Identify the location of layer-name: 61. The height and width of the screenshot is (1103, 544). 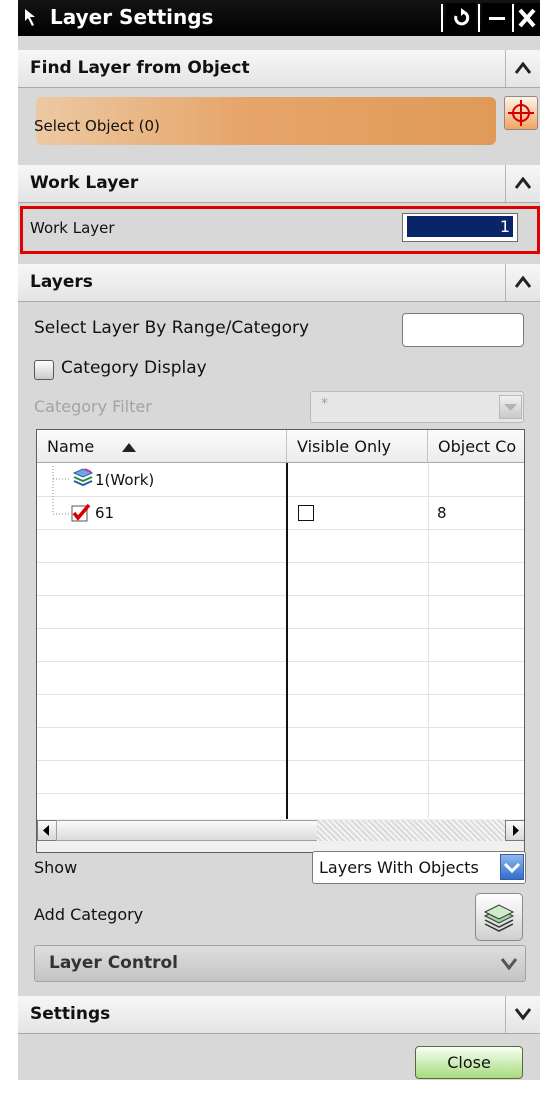
(105, 513).